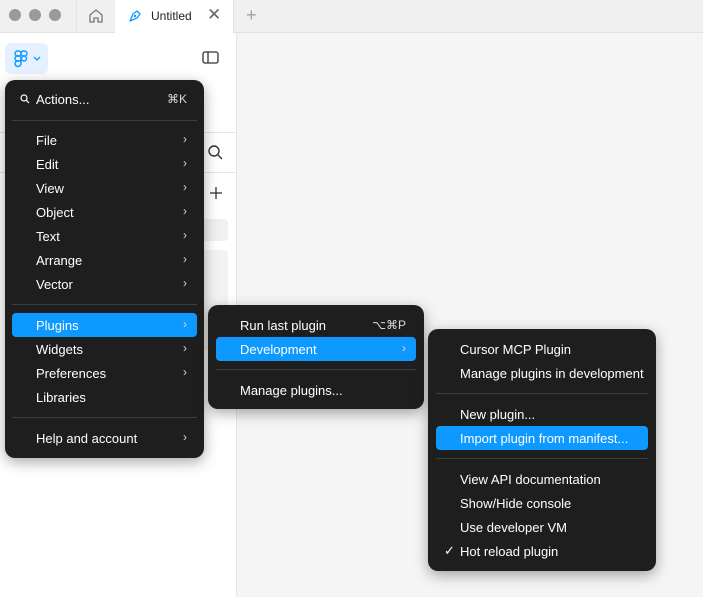 The image size is (703, 597). What do you see at coordinates (55, 15) in the screenshot?
I see `zoom-window-button` at bounding box center [55, 15].